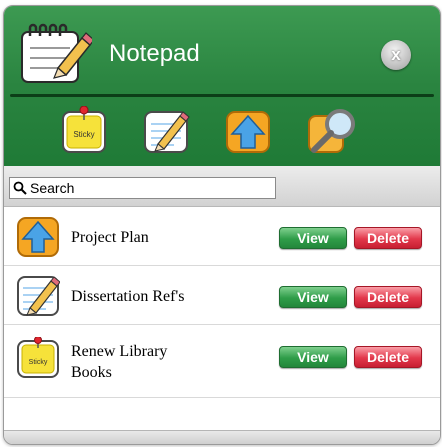  Describe the element at coordinates (119, 362) in the screenshot. I see `note-title: Renew Library Books` at that location.